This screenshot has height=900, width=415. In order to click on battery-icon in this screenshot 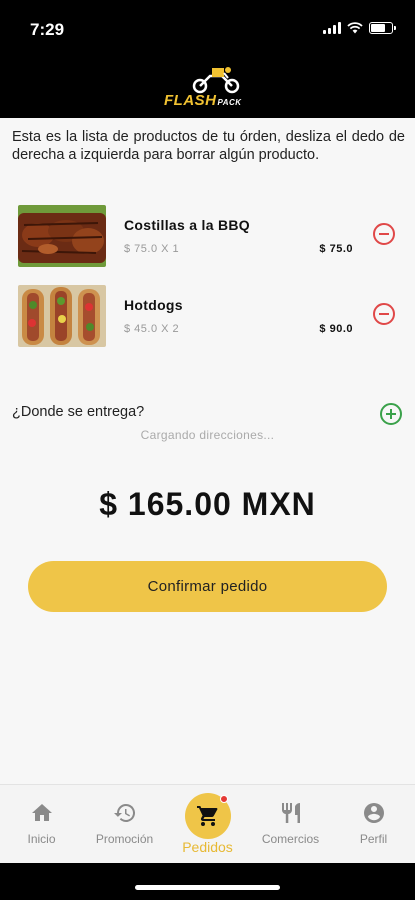, I will do `click(382, 28)`.